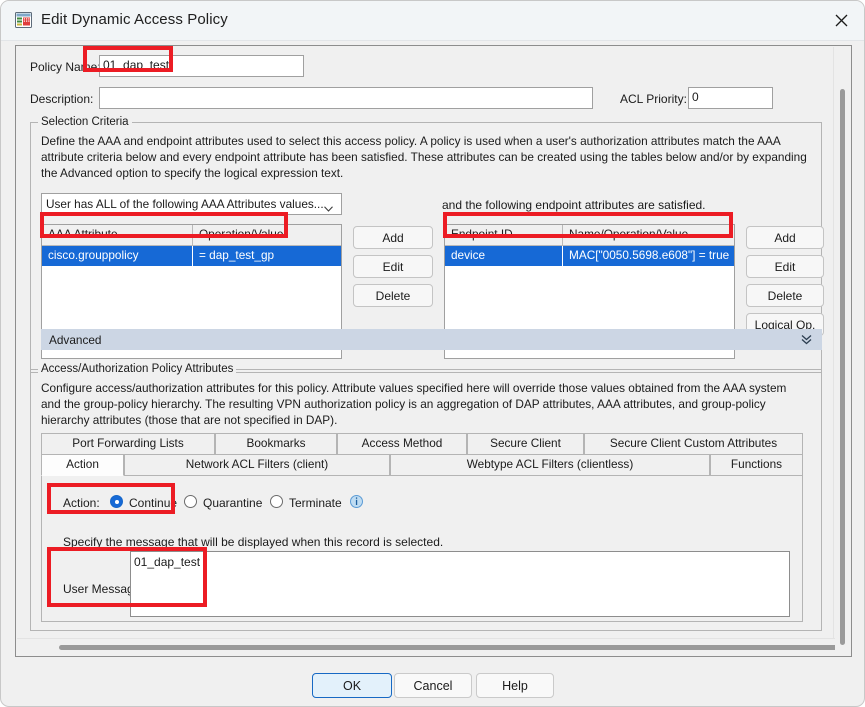  I want to click on tab-functions: Functions, so click(756, 465).